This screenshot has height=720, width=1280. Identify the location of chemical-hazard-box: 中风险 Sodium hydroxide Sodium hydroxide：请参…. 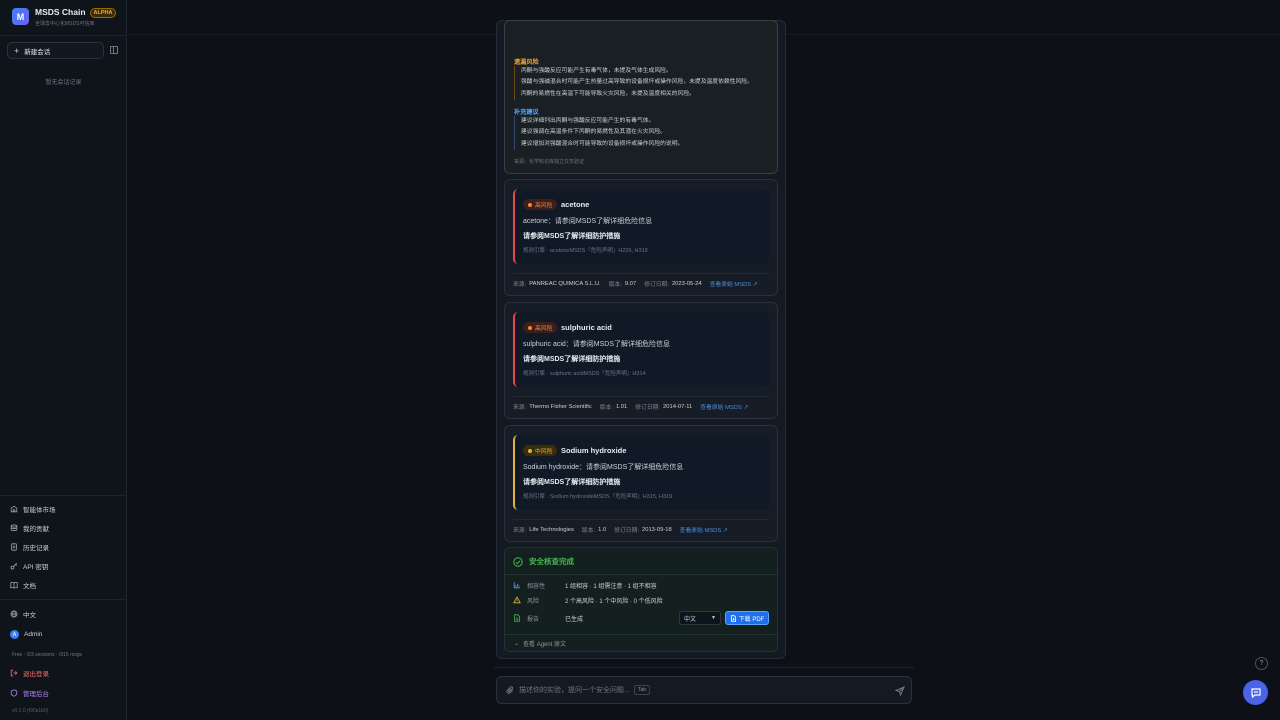
(641, 472).